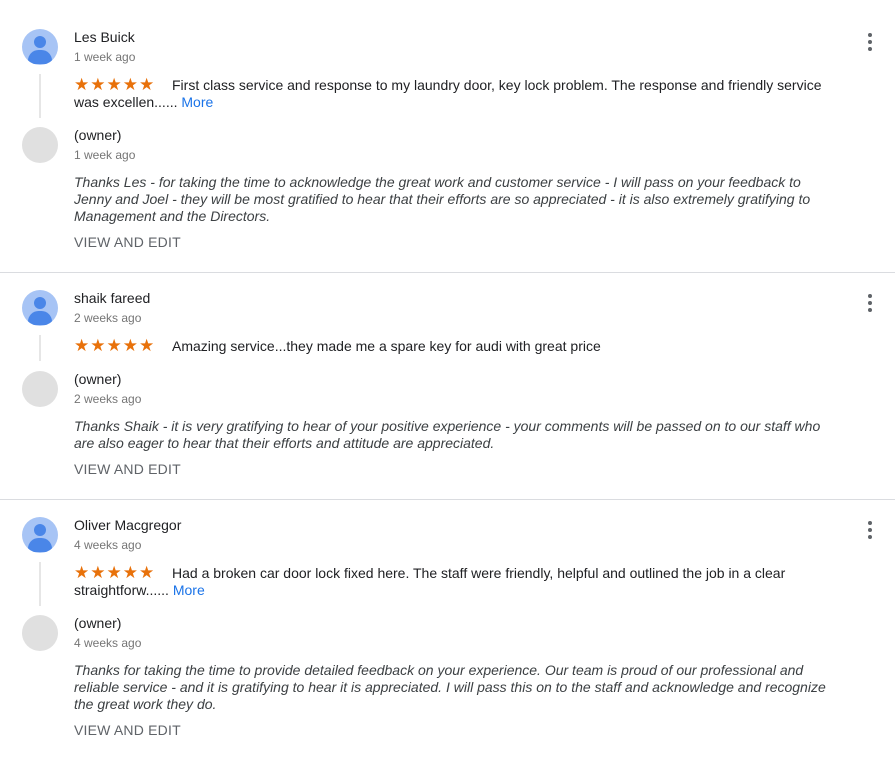  Describe the element at coordinates (108, 545) in the screenshot. I see `review-time: 4 weeks ago` at that location.